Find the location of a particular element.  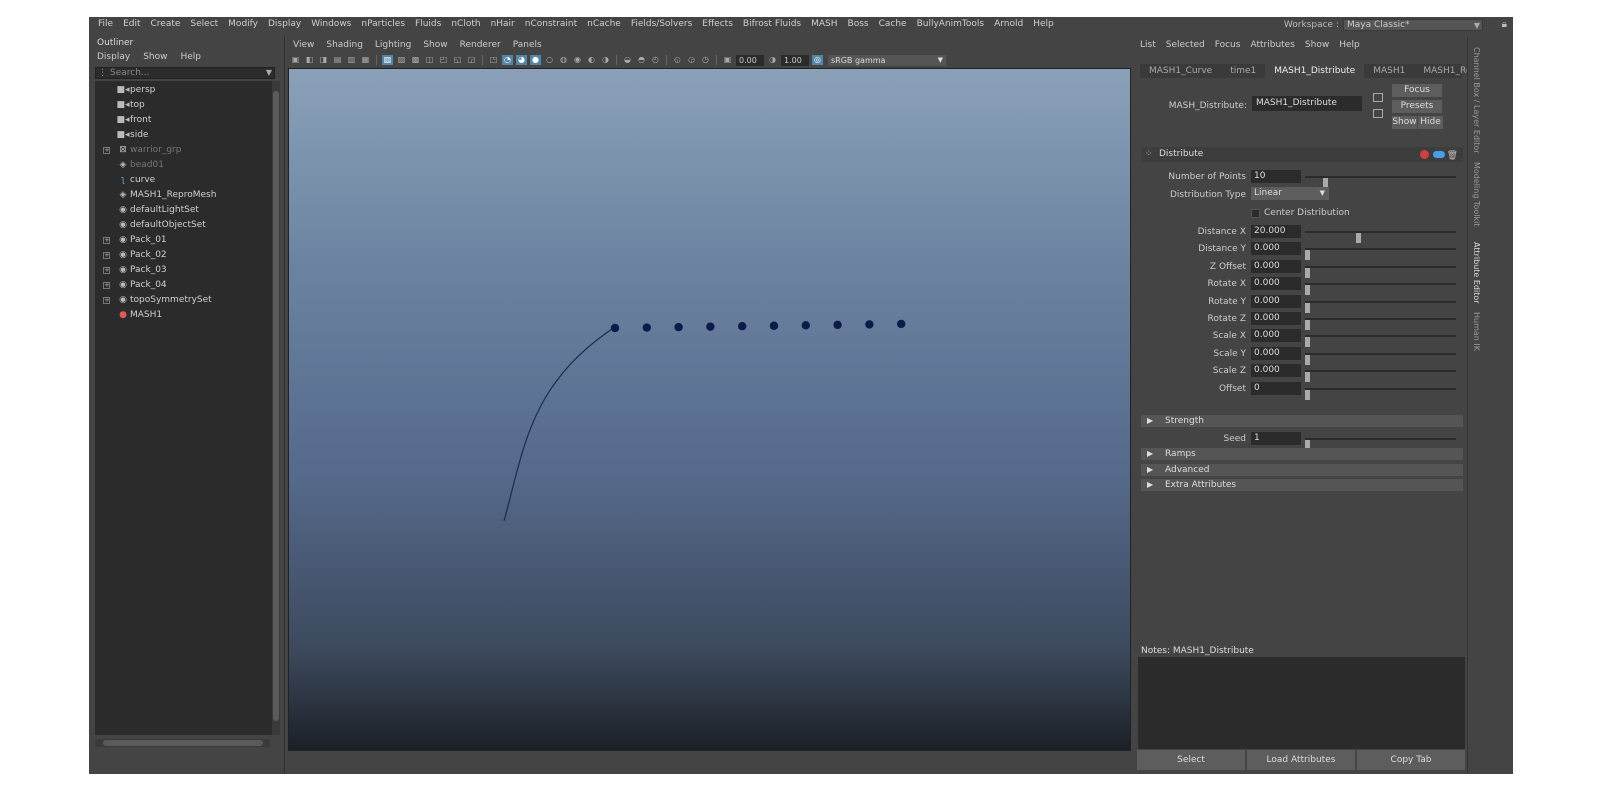

menu-windows: Windows is located at coordinates (331, 24).